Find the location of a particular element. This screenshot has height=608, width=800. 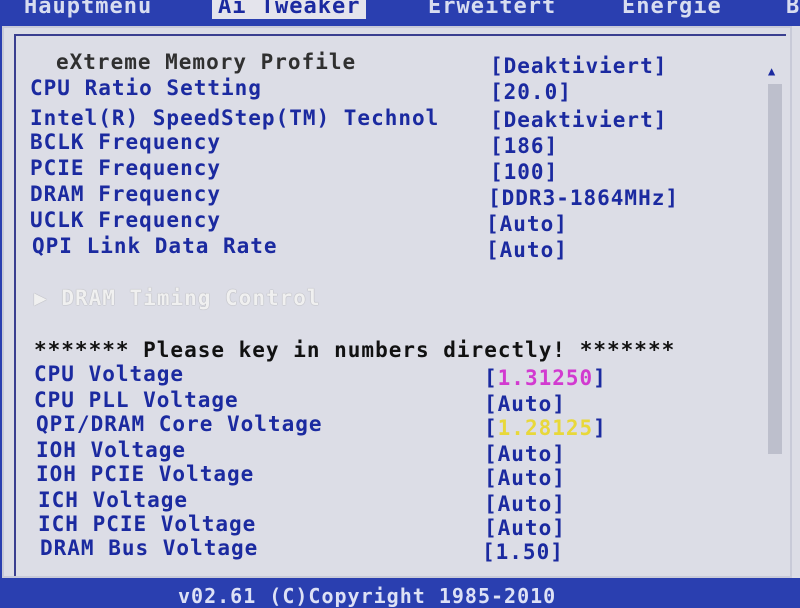

setting-label: DRAM Frequency is located at coordinates (126, 194).